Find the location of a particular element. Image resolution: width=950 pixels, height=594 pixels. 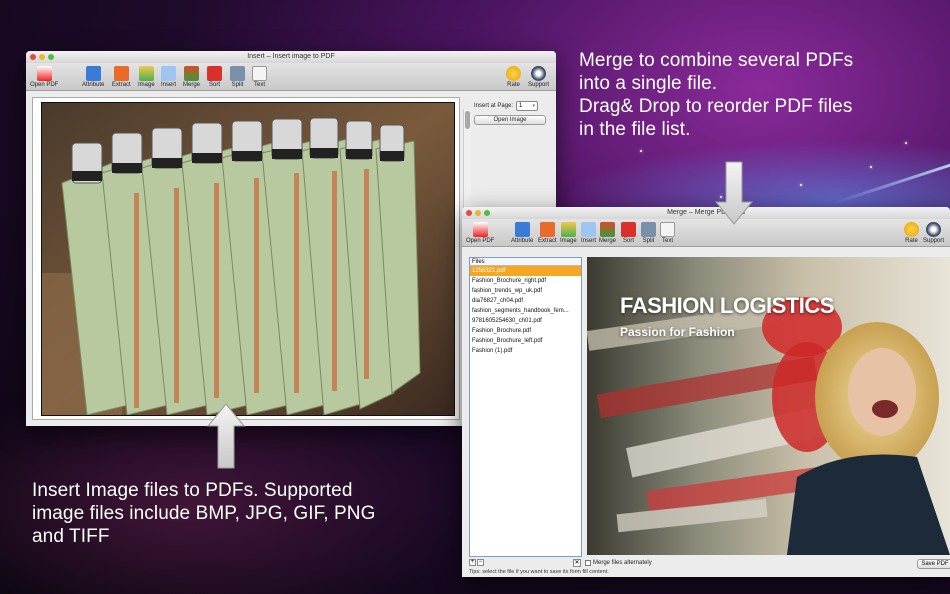

insert-options-panel: Insert at Page: 1 ▾ Open Image is located at coordinates (514, 113).